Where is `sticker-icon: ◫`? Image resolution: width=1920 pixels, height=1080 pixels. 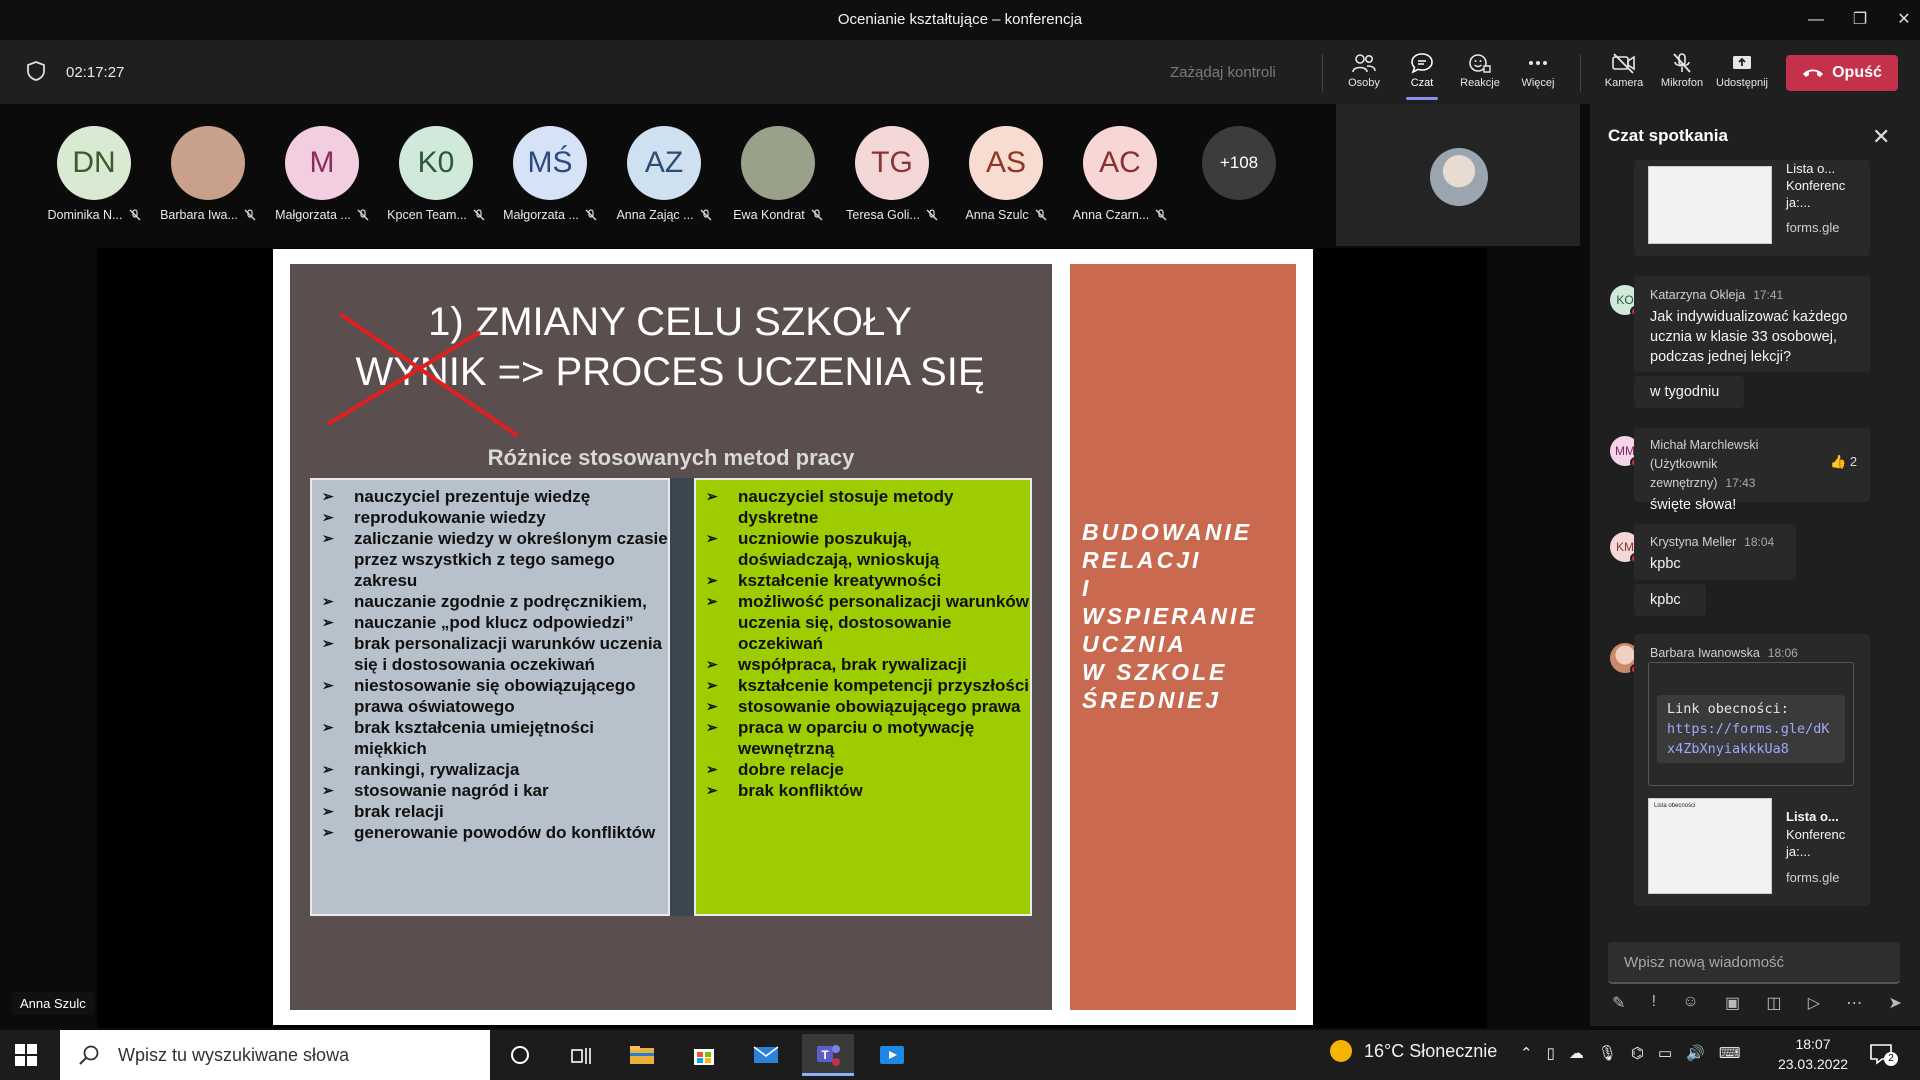 sticker-icon: ◫ is located at coordinates (1773, 1004).